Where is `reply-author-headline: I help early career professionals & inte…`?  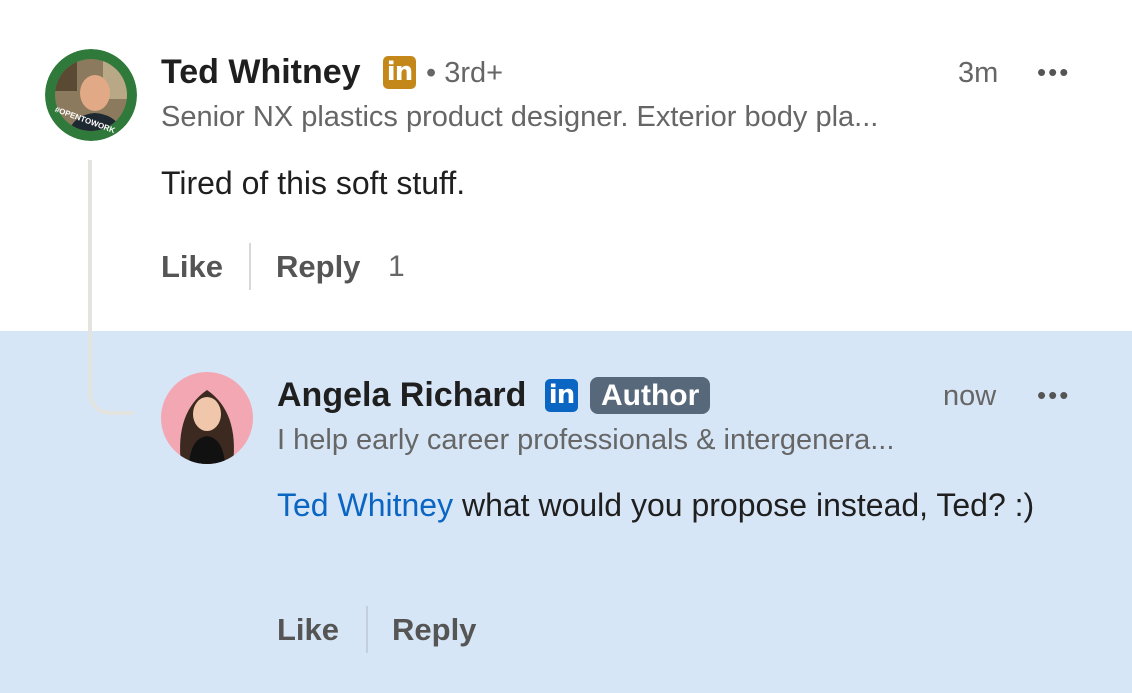
reply-author-headline: I help early career professionals & inte… is located at coordinates (586, 440).